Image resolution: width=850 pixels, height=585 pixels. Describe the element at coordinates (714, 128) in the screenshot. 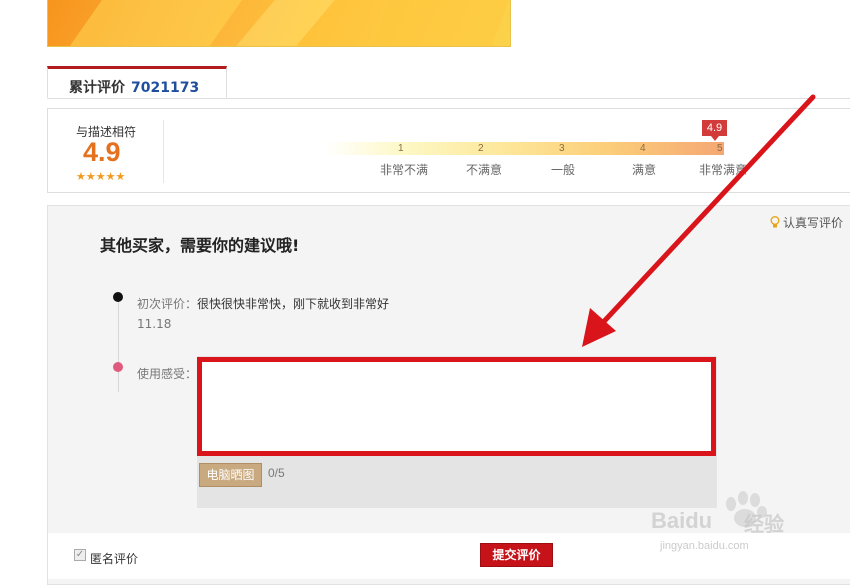

I see `score-badge: 4.9` at that location.